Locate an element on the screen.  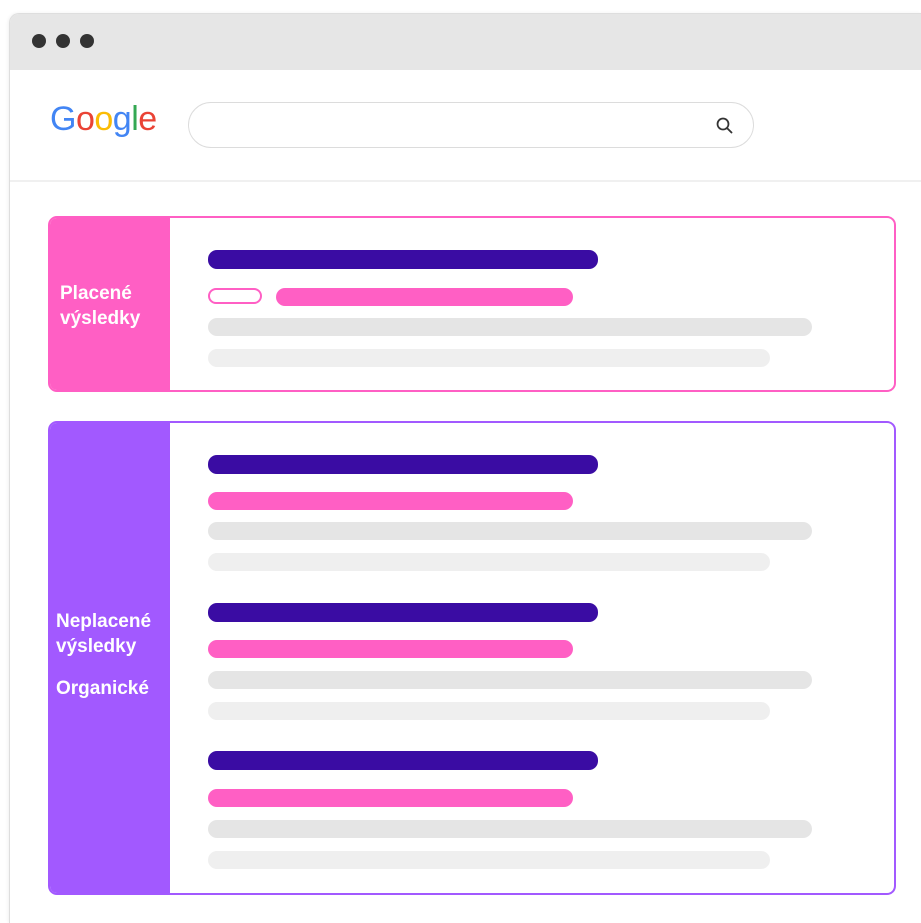
paid-label-line: Placené is located at coordinates (96, 293).